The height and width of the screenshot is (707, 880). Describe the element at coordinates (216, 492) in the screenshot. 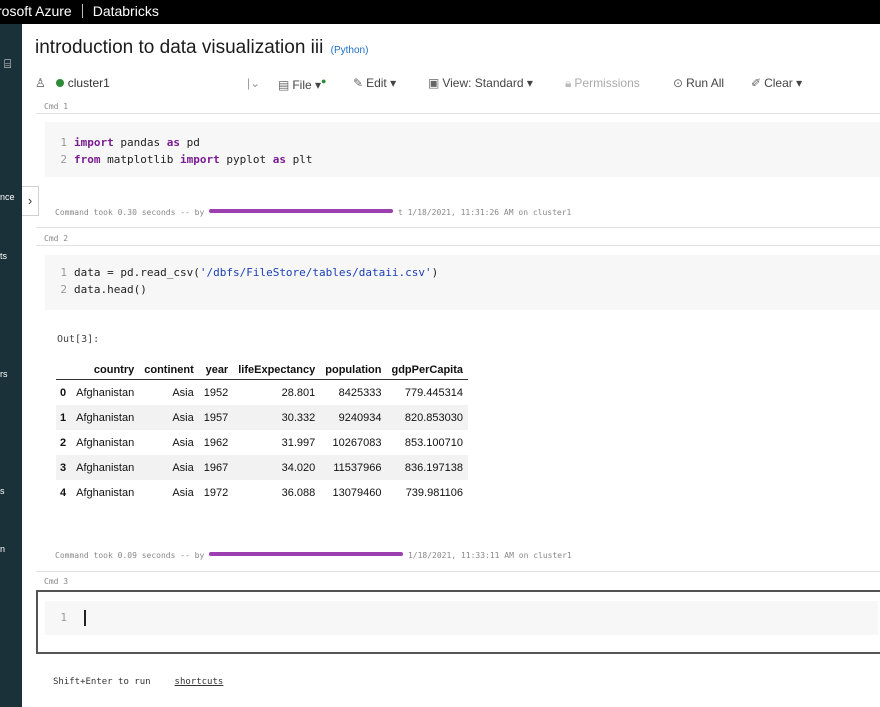

I see `table-cell: 1972` at that location.